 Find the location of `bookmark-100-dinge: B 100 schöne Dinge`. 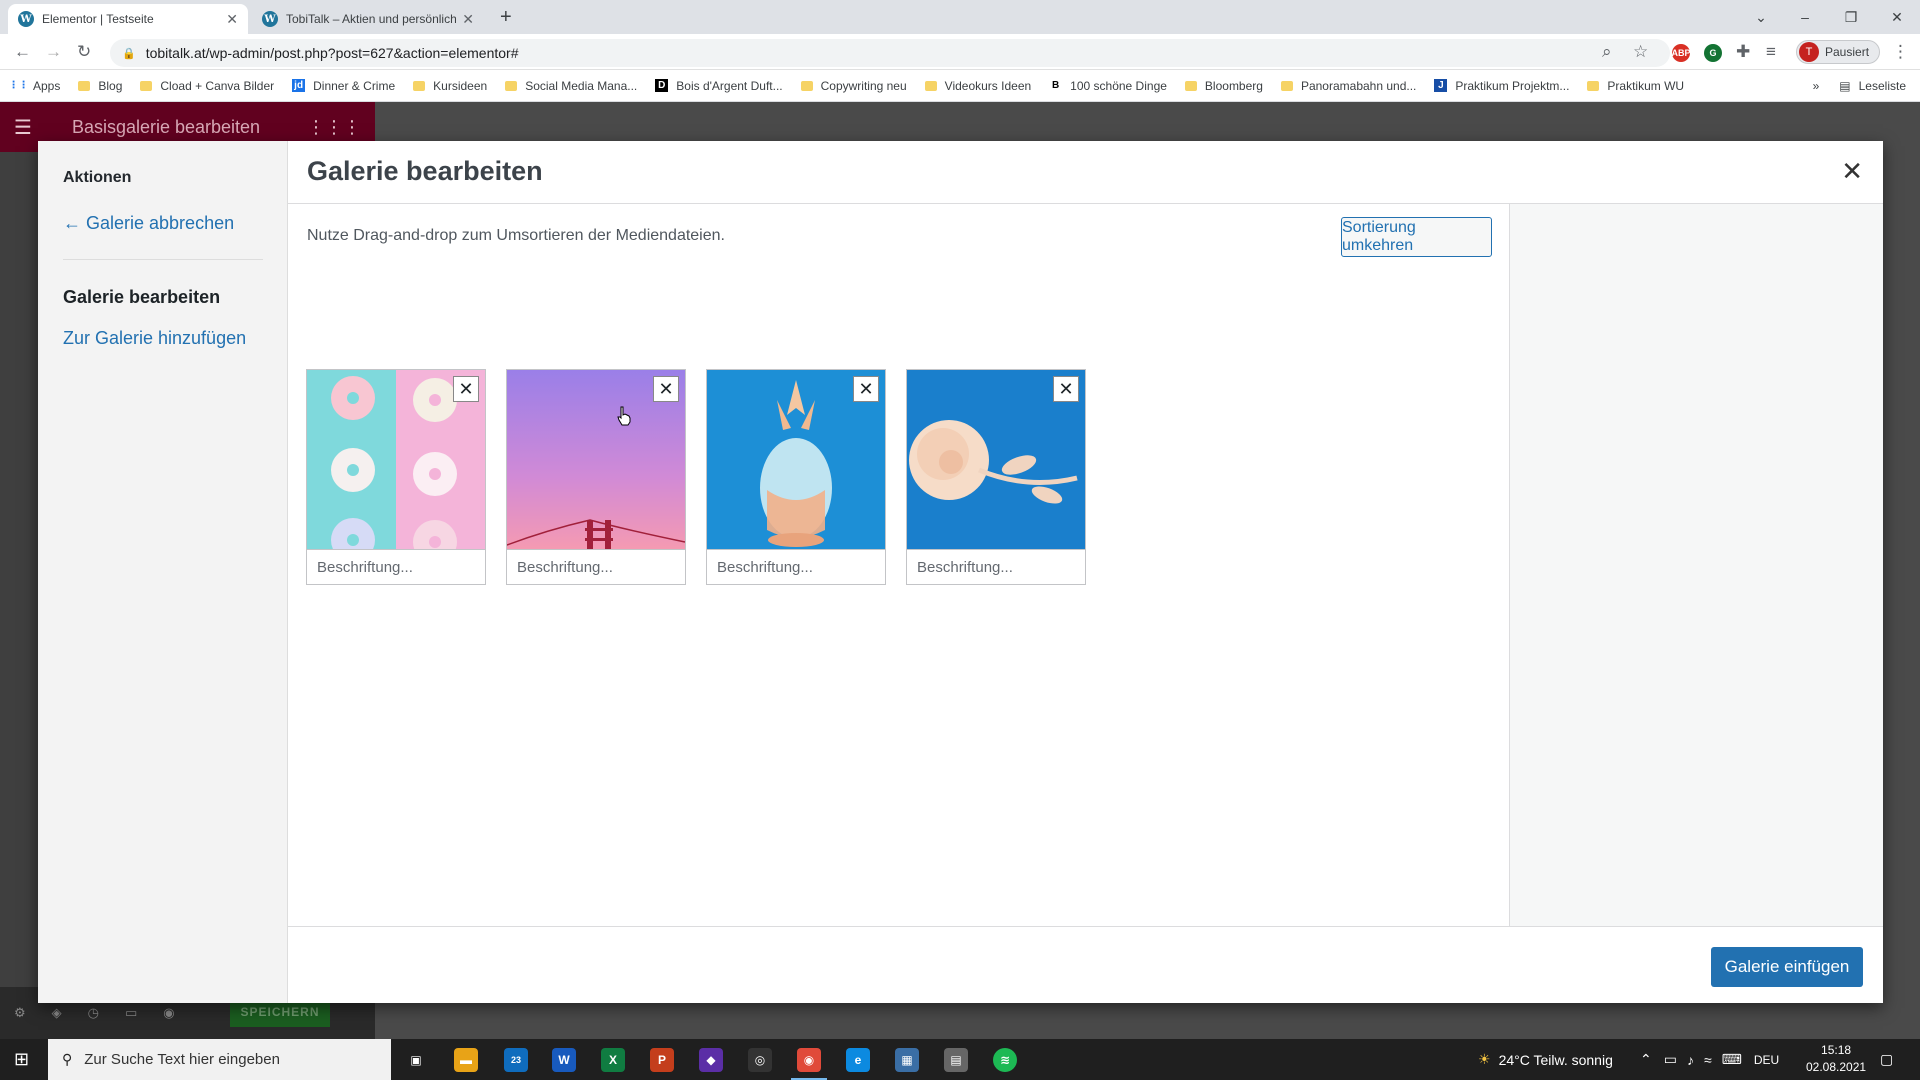

bookmark-100-dinge: B 100 schöne Dinge is located at coordinates (1108, 86).